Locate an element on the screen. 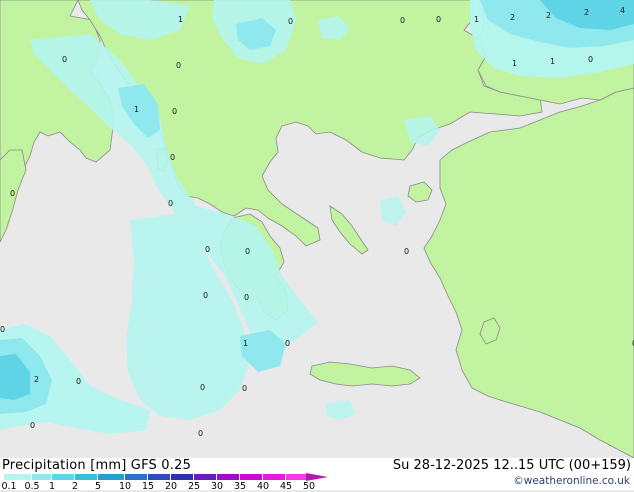  legend-tick-label: 5 is located at coordinates (98, 486).